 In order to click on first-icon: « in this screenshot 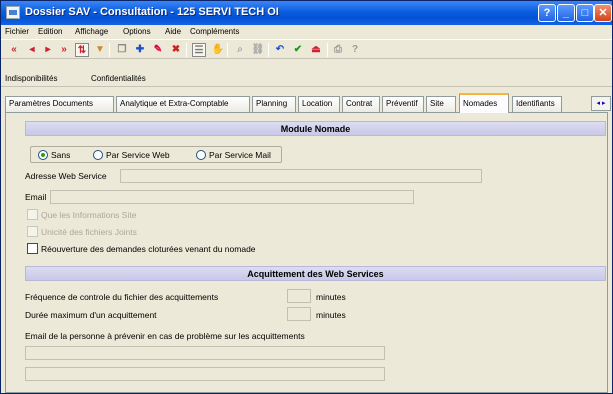, I will do `click(14, 50)`.